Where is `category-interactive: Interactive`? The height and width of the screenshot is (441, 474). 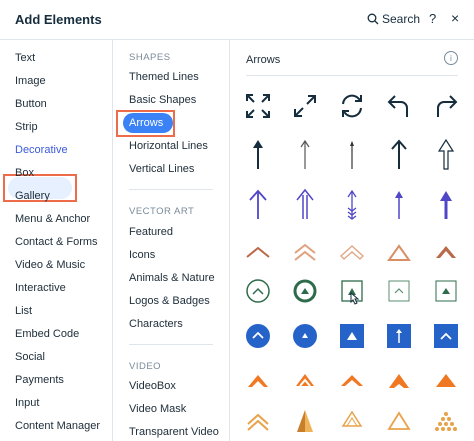
category-interactive: Interactive is located at coordinates (40, 288).